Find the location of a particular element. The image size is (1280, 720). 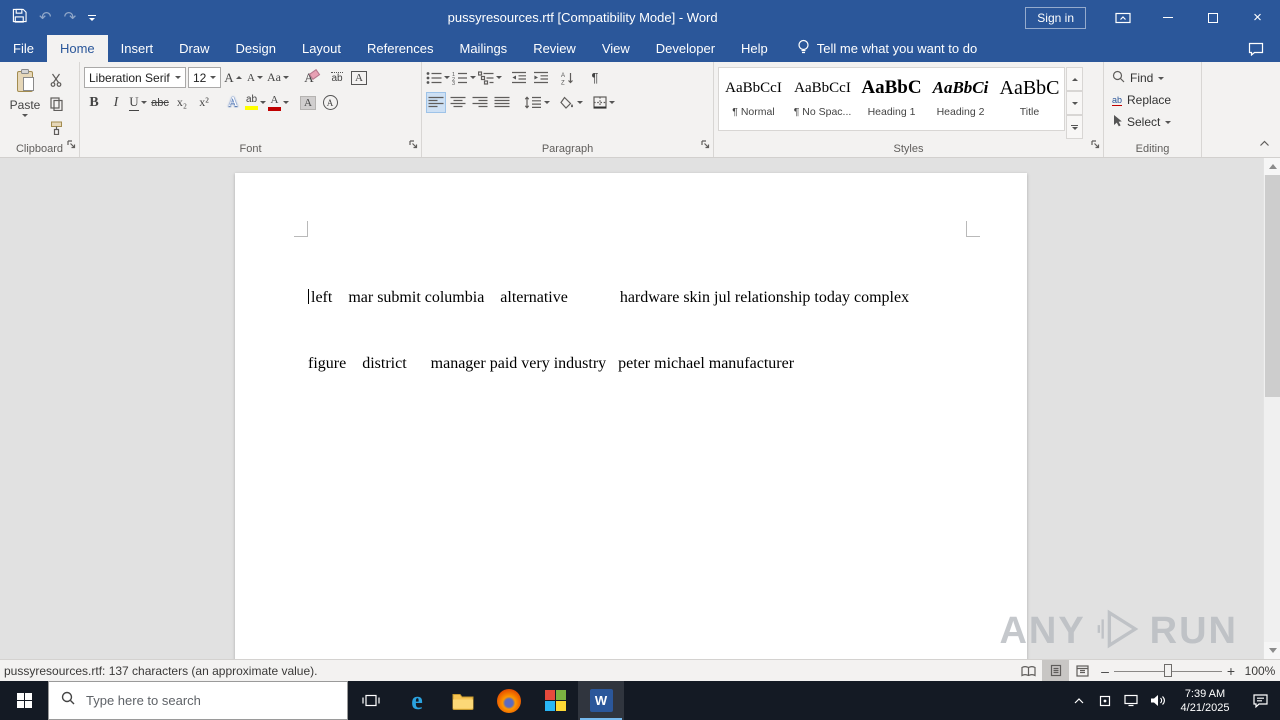

decrease-indent-button is located at coordinates (519, 77).